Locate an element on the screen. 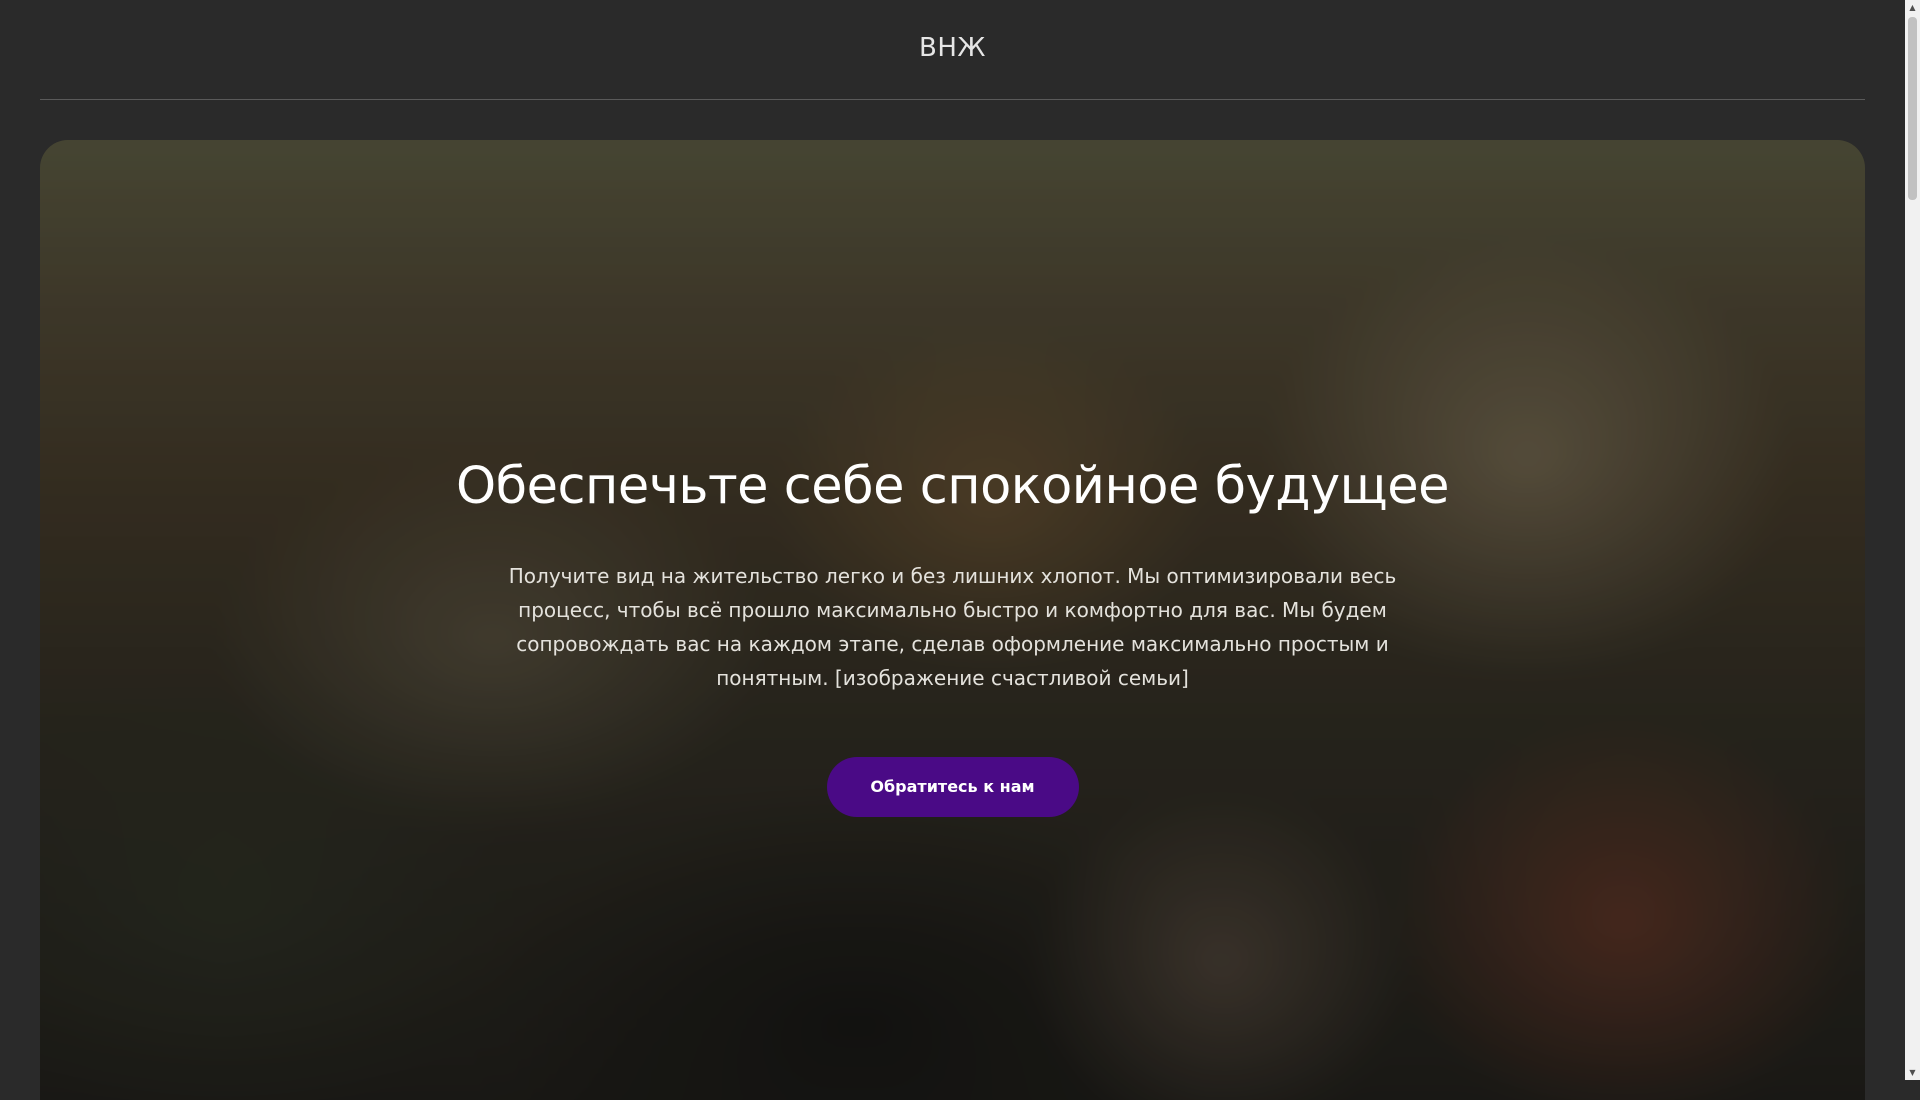 This screenshot has width=1920, height=1100. contact-us-button: Обратитесь к нам is located at coordinates (952, 787).